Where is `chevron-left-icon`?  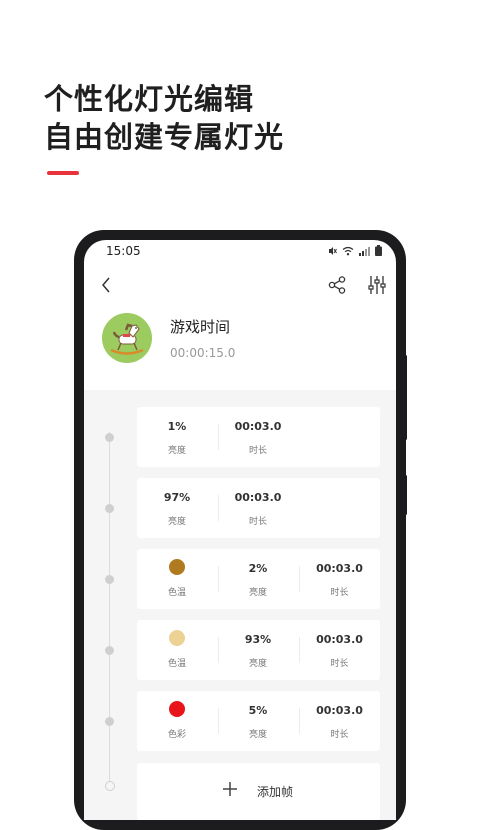 chevron-left-icon is located at coordinates (106, 285).